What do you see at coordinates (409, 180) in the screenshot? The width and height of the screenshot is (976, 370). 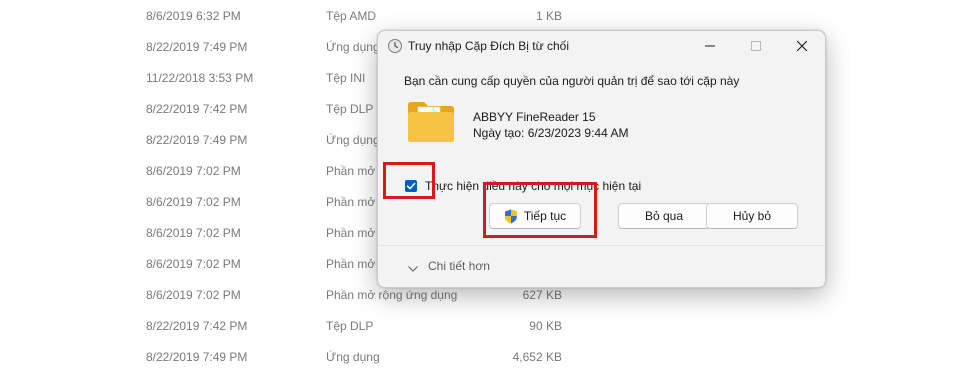 I see `highlight-box-checkbox` at bounding box center [409, 180].